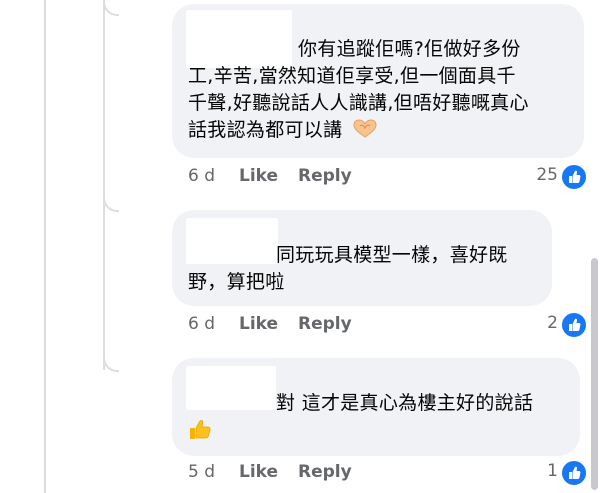 The image size is (602, 493). Describe the element at coordinates (348, 269) in the screenshot. I see `comment-text: 同玩玩具模型一樣，喜好既 野，算把啦` at that location.